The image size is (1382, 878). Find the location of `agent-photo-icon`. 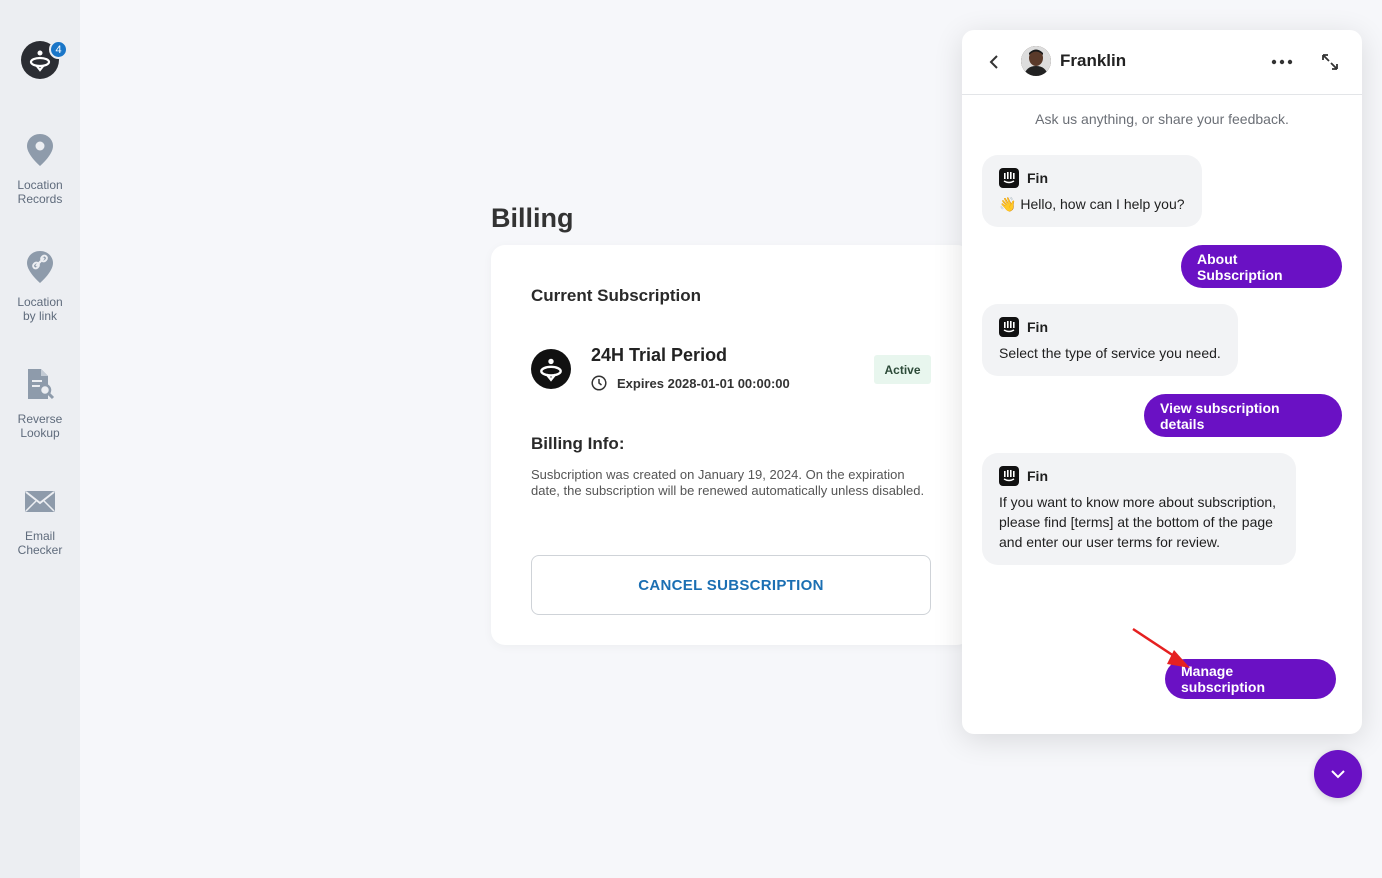

agent-photo-icon is located at coordinates (1036, 61).